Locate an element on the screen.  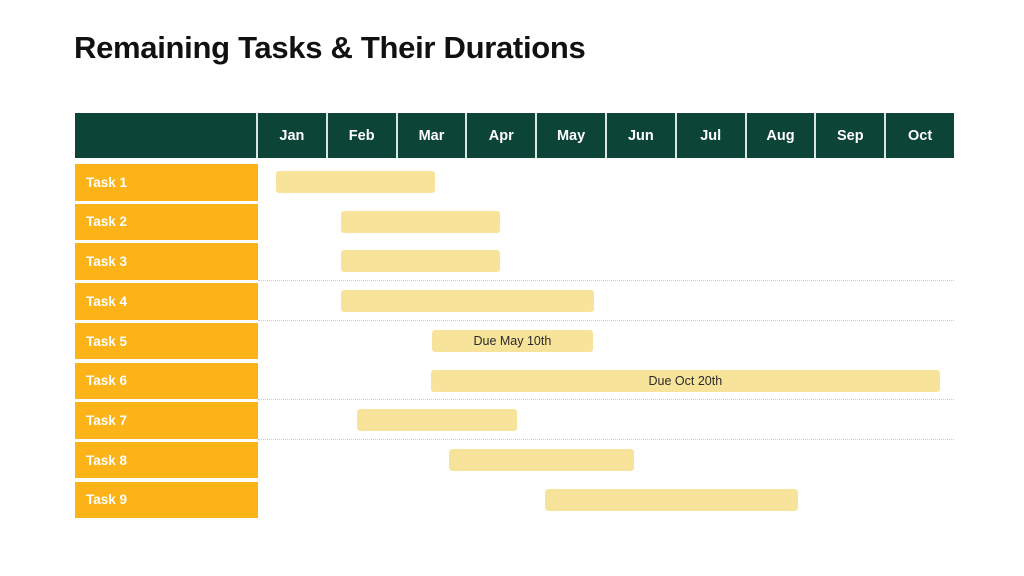
task-bar: Due Oct 20th is located at coordinates (685, 380).